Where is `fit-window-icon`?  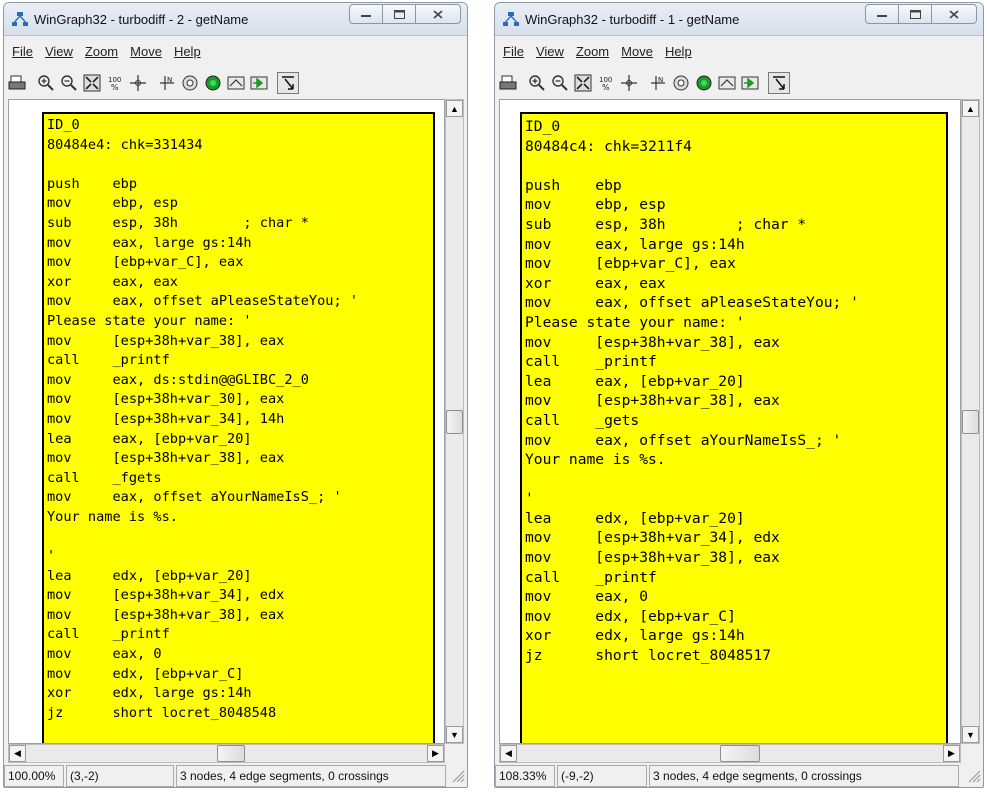
fit-window-icon is located at coordinates (92, 83).